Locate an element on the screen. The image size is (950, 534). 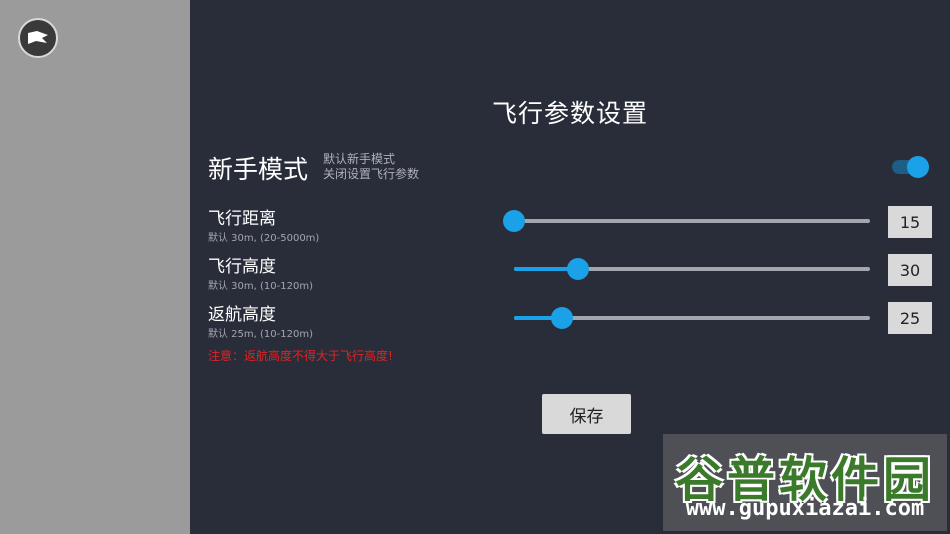
flight-height-slider is located at coordinates (689, 269).